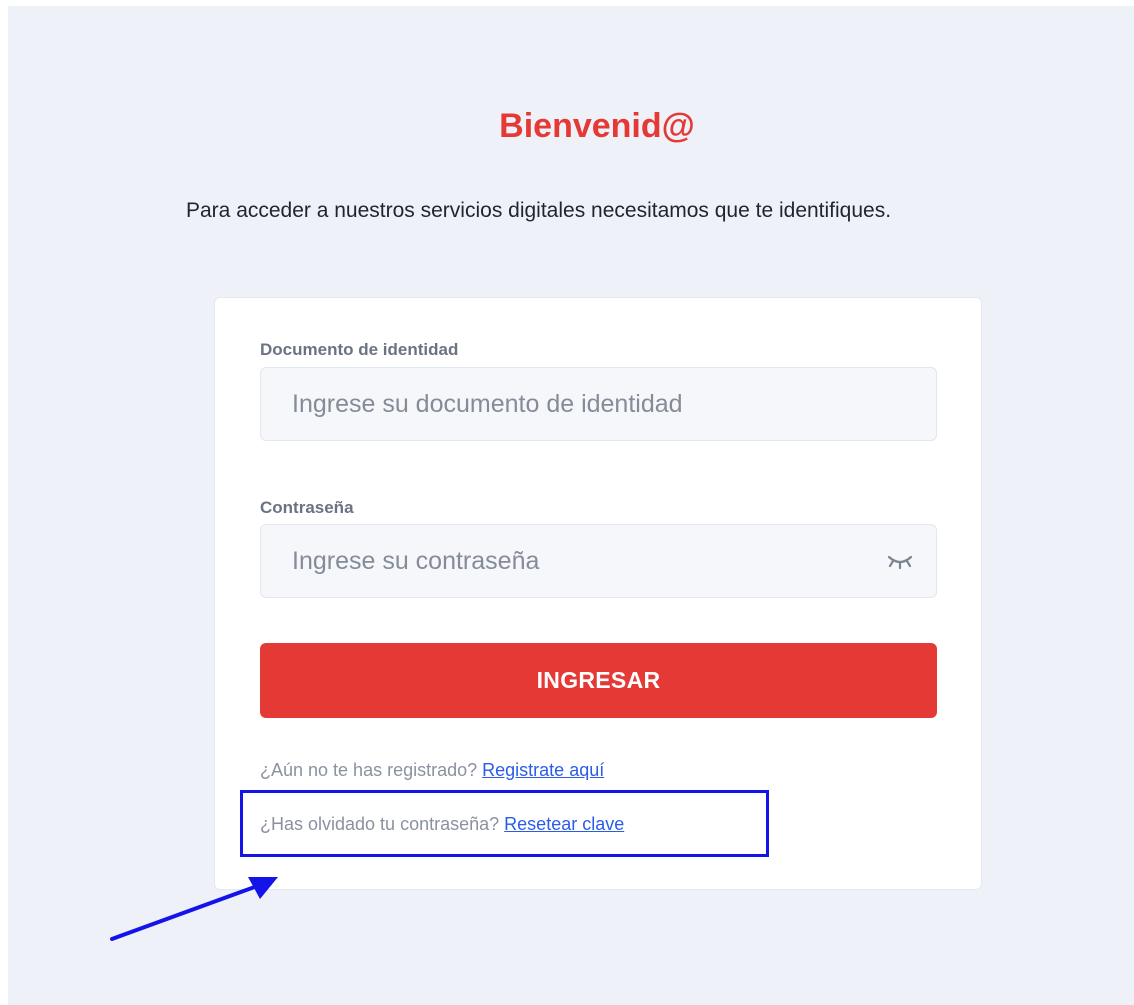  I want to click on register-prompt: ¿Aún no te has registrado?, so click(369, 770).